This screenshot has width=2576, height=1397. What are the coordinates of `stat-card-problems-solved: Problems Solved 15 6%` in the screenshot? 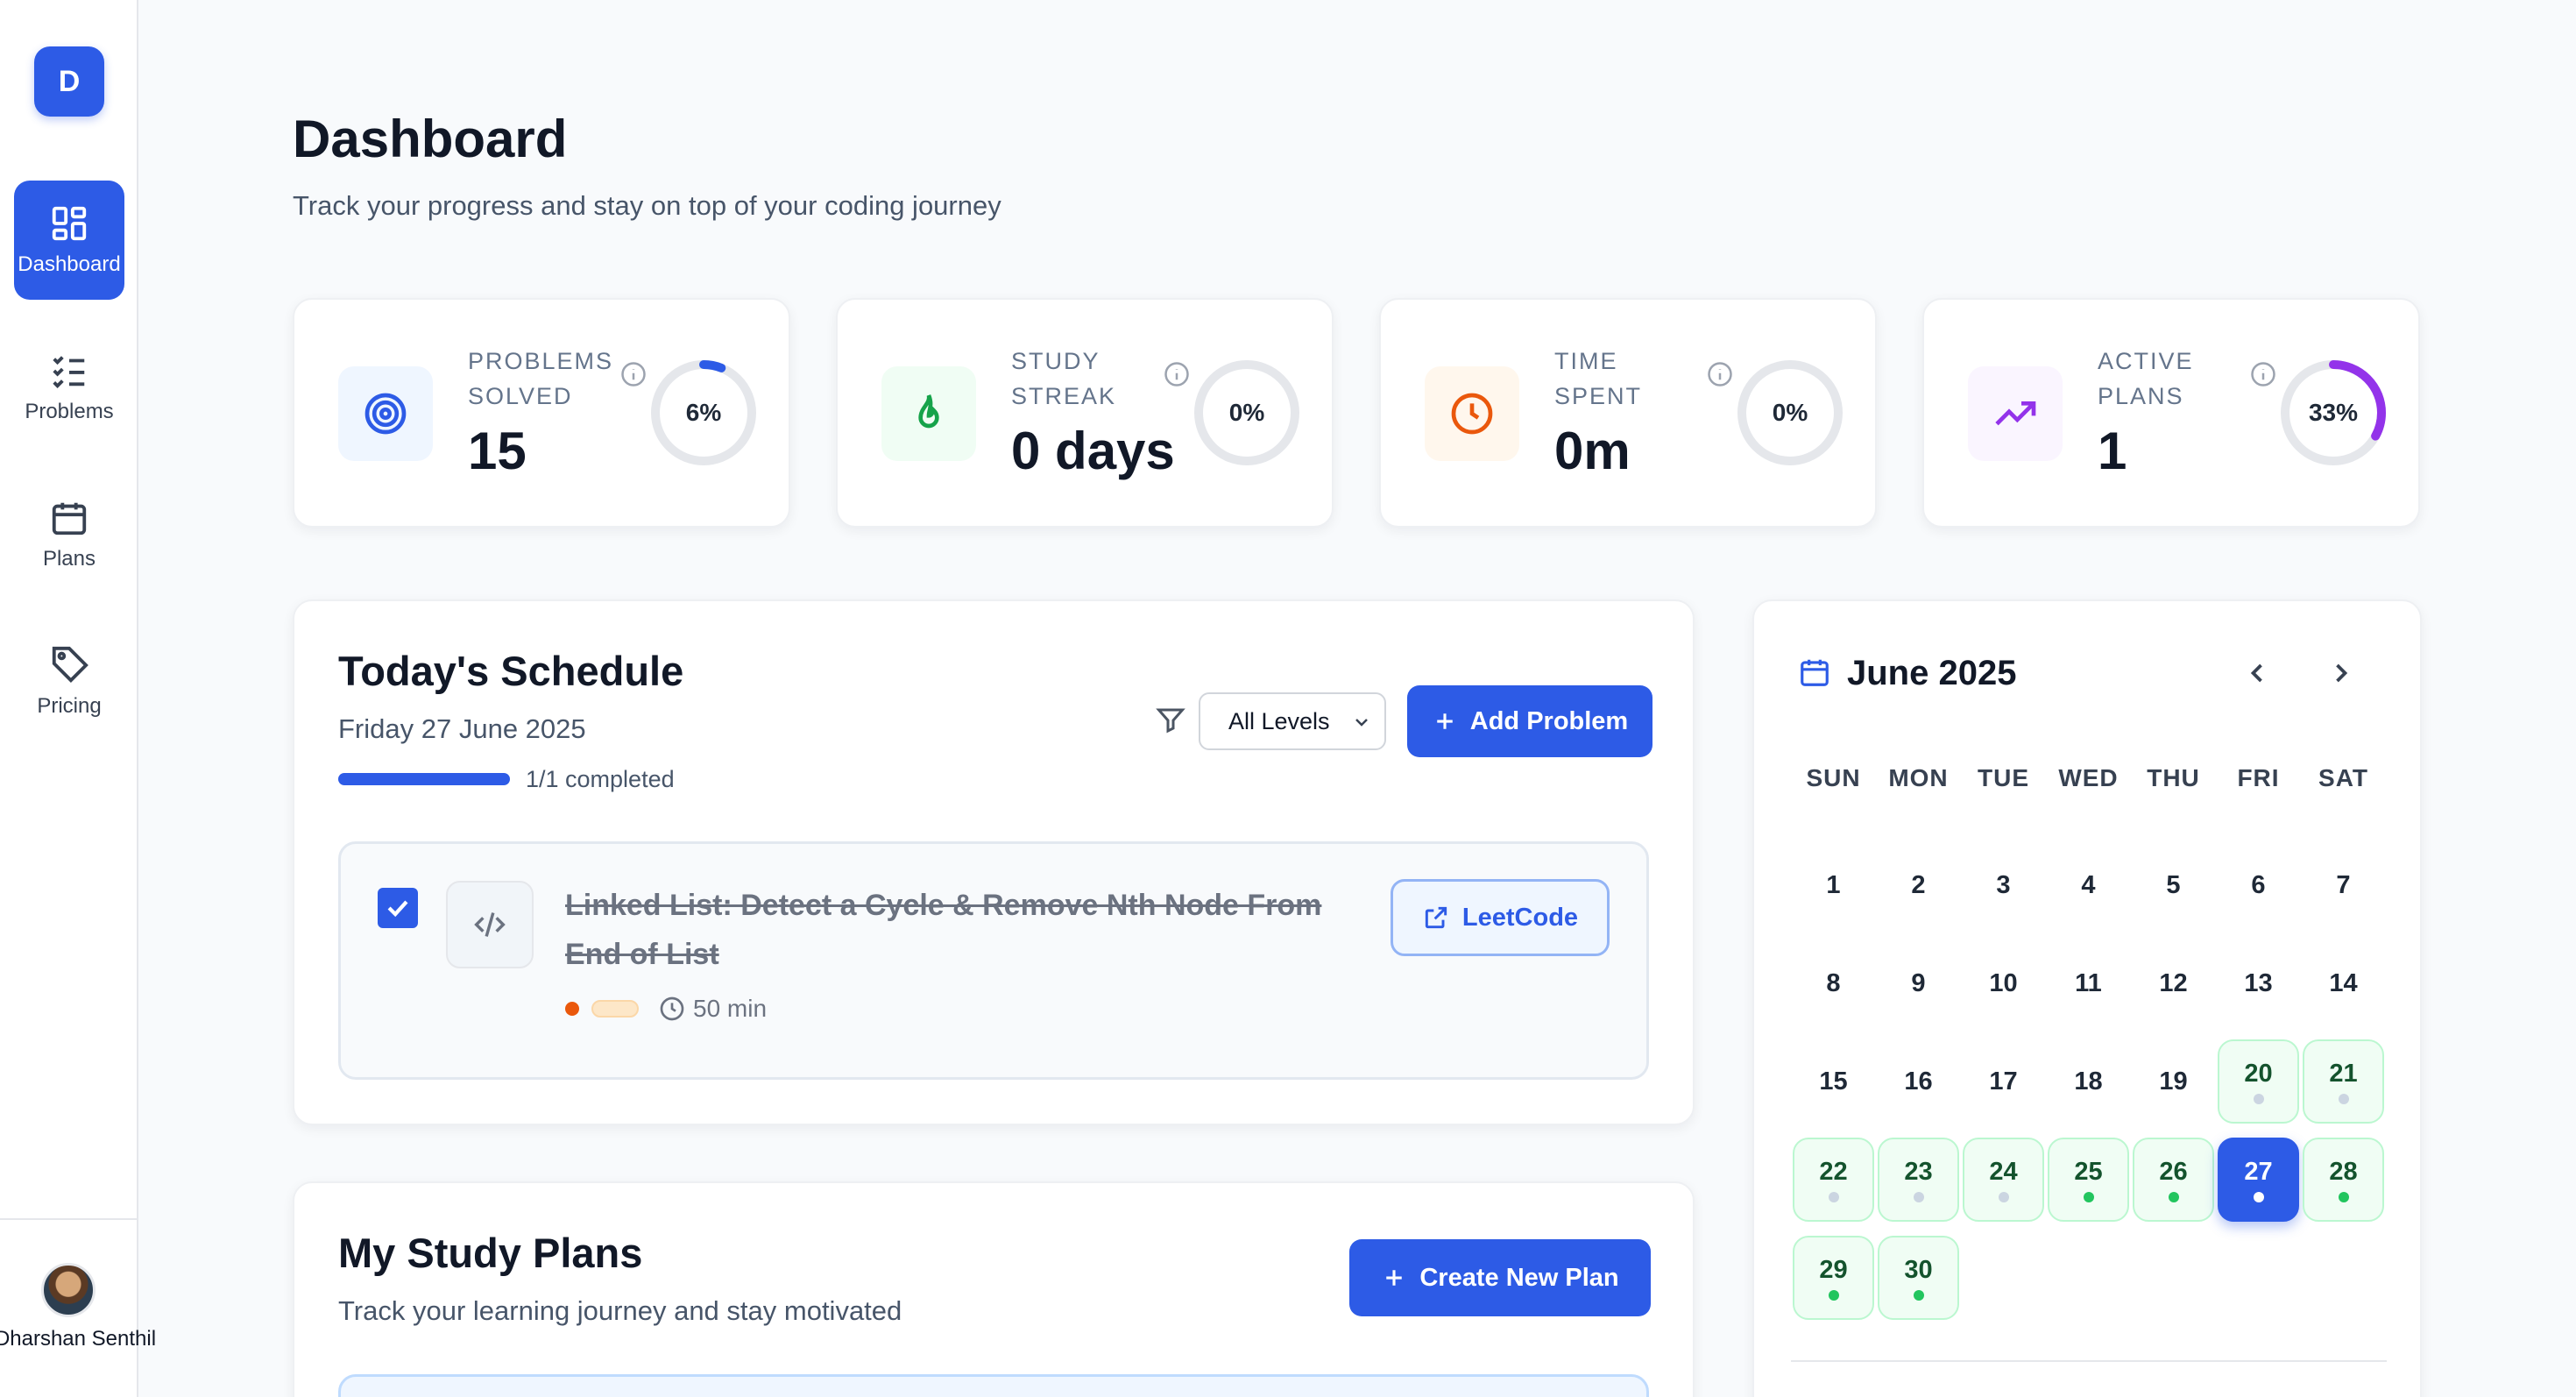 It's located at (541, 413).